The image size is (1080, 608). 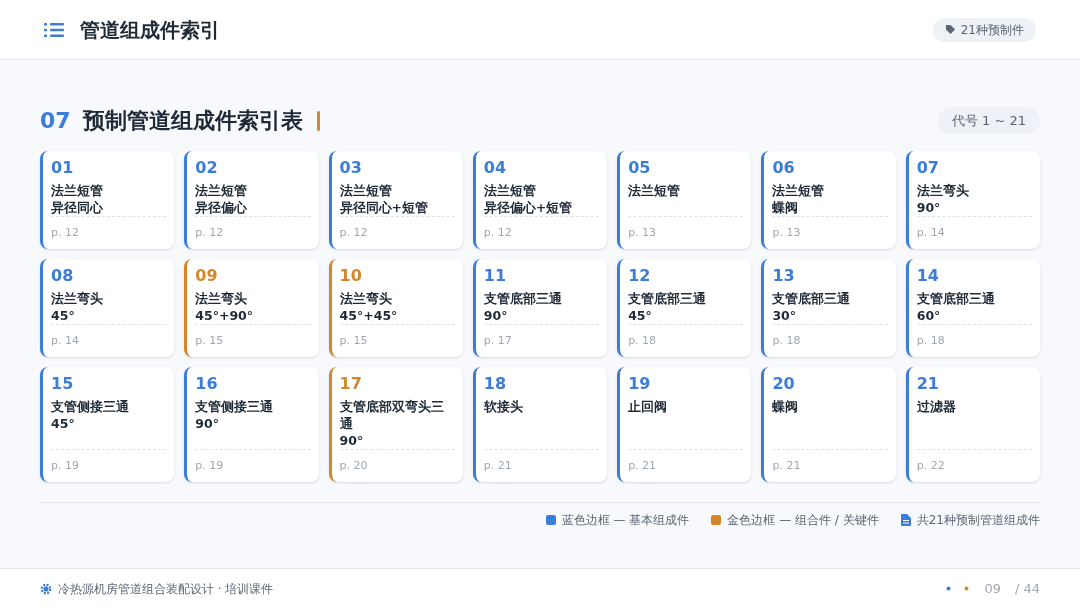 What do you see at coordinates (207, 276) in the screenshot?
I see `card-code: 09` at bounding box center [207, 276].